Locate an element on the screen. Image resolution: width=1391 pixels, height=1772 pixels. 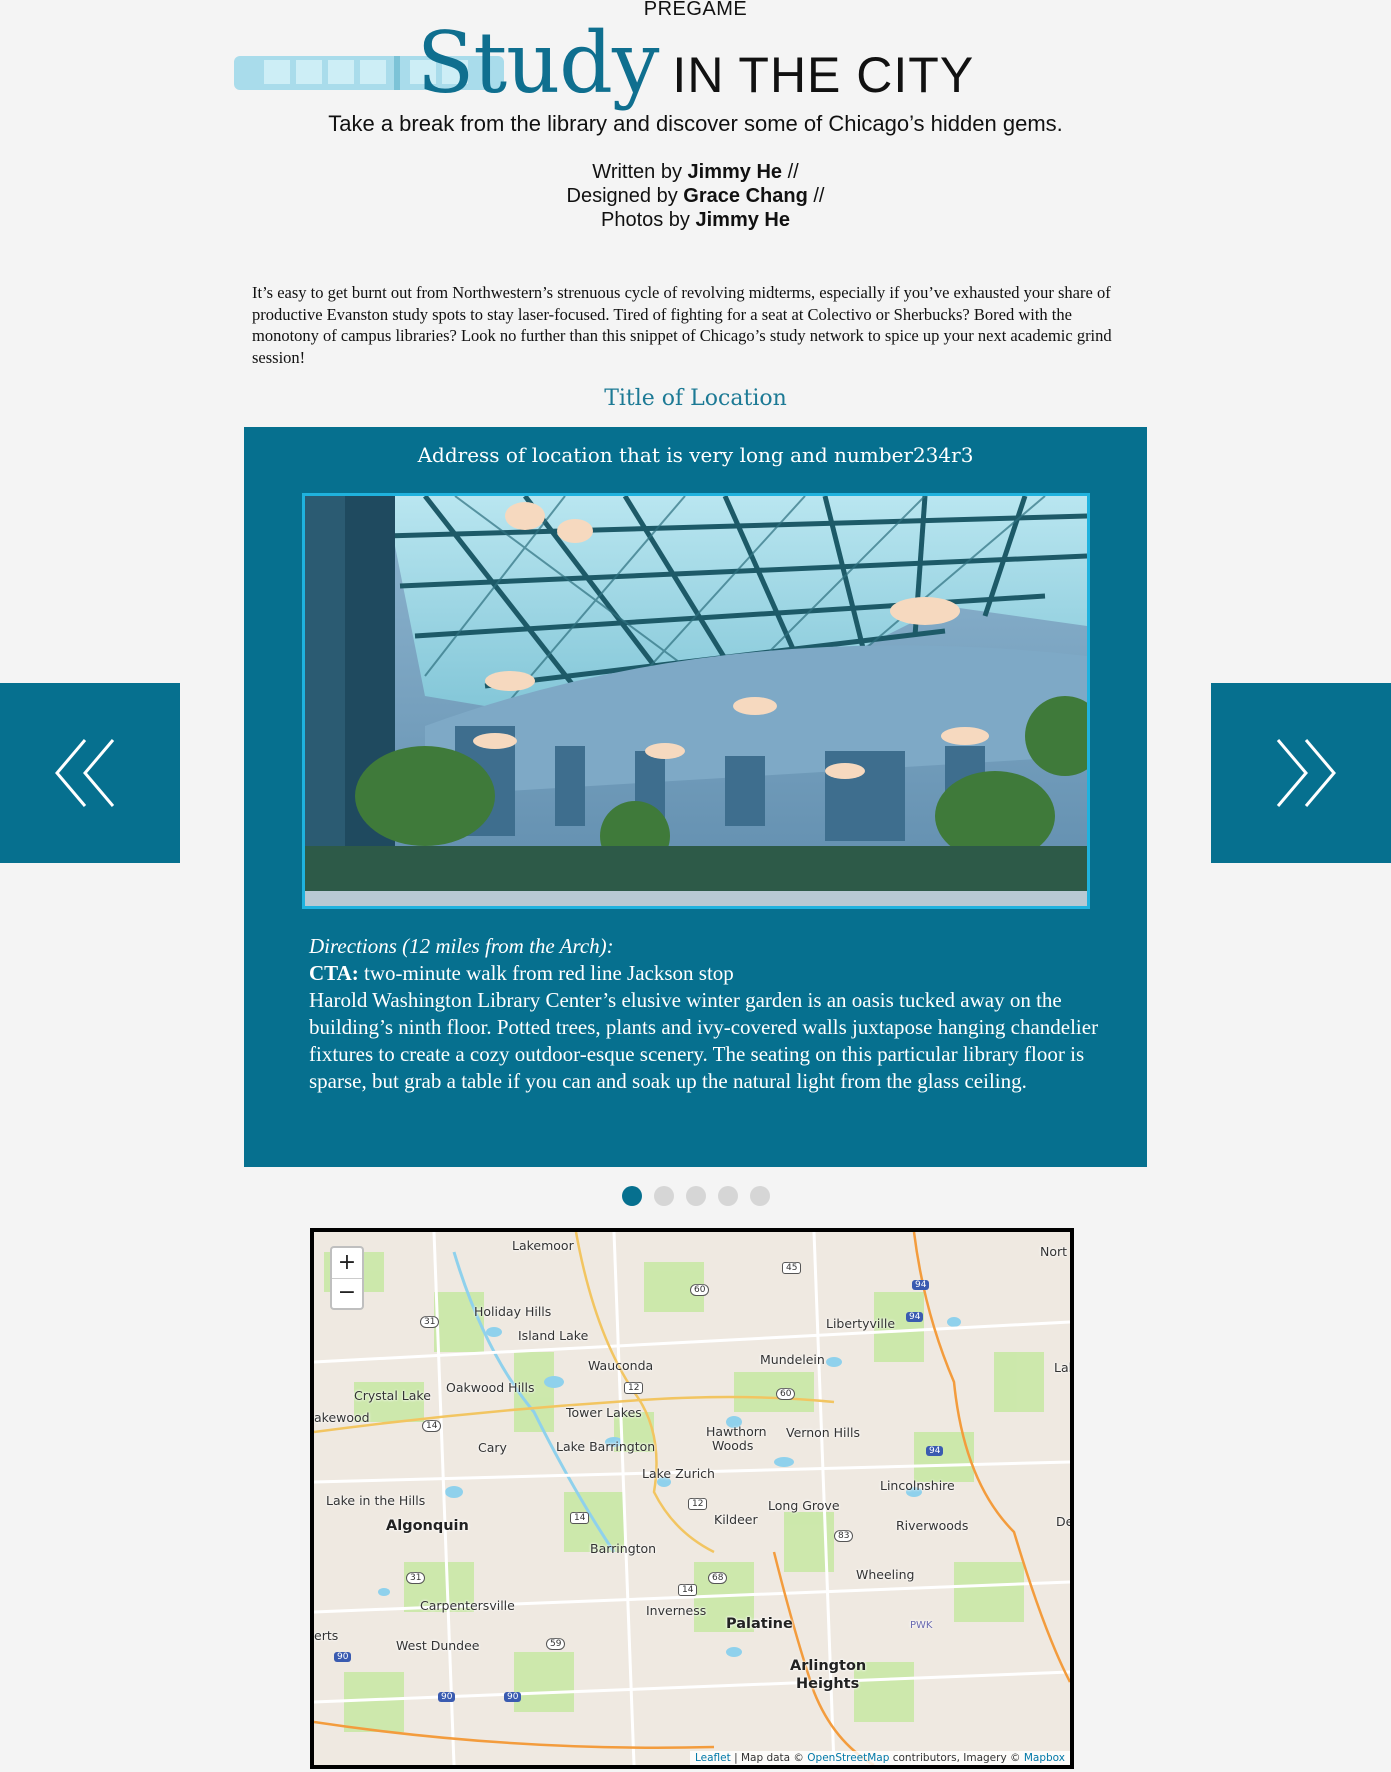
title-in-the-city: IN THE CITY is located at coordinates (823, 75).